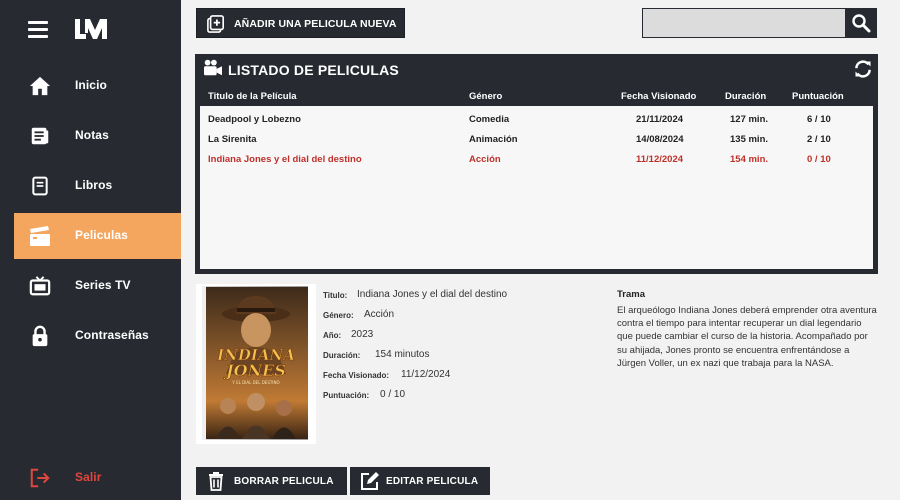 The height and width of the screenshot is (500, 900). What do you see at coordinates (315, 24) in the screenshot?
I see `add-movie-label: AÑADIR UNA PELICULA NUEVA` at bounding box center [315, 24].